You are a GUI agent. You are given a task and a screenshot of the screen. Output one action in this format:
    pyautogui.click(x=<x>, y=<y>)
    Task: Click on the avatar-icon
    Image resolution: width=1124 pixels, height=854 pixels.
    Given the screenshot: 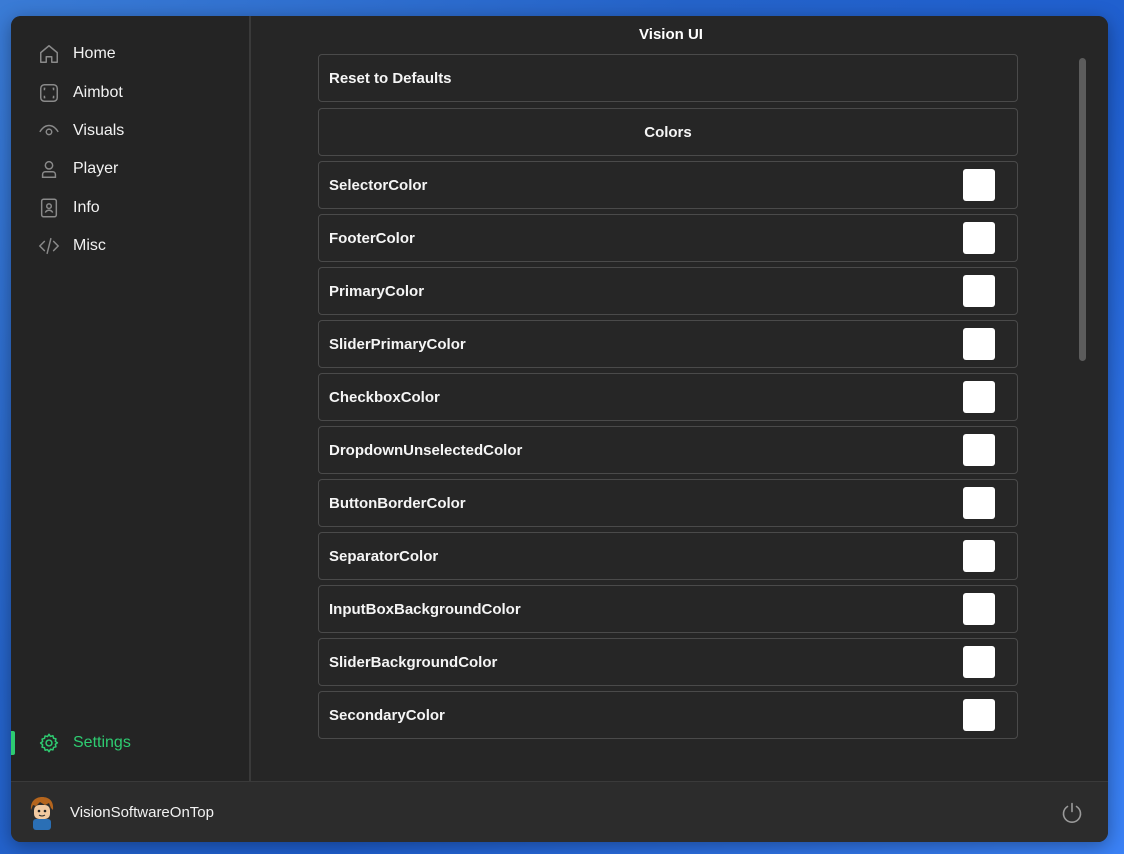 What is the action you would take?
    pyautogui.click(x=42, y=813)
    